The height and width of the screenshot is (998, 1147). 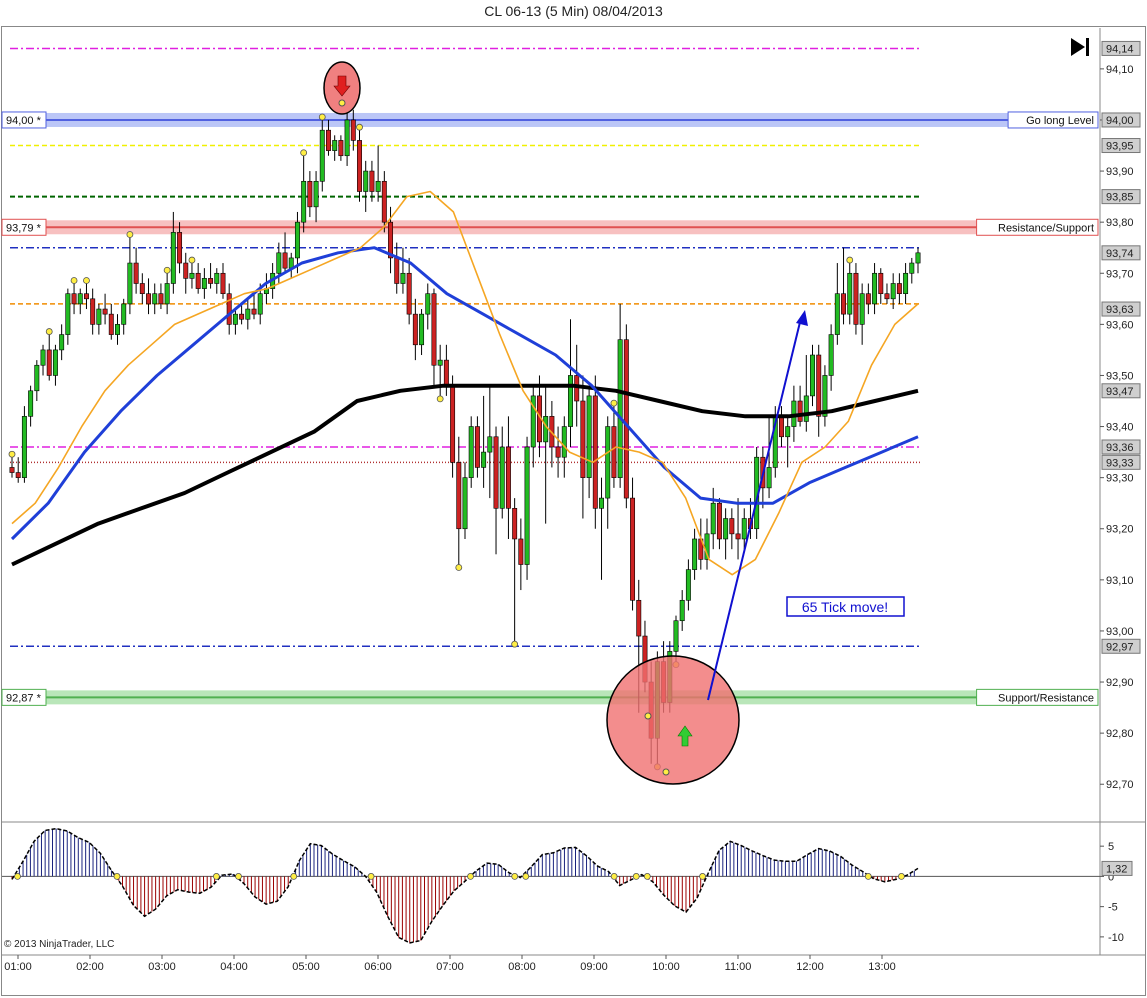 What do you see at coordinates (1046, 228) in the screenshot?
I see `zone-right-label: Resistance/Support` at bounding box center [1046, 228].